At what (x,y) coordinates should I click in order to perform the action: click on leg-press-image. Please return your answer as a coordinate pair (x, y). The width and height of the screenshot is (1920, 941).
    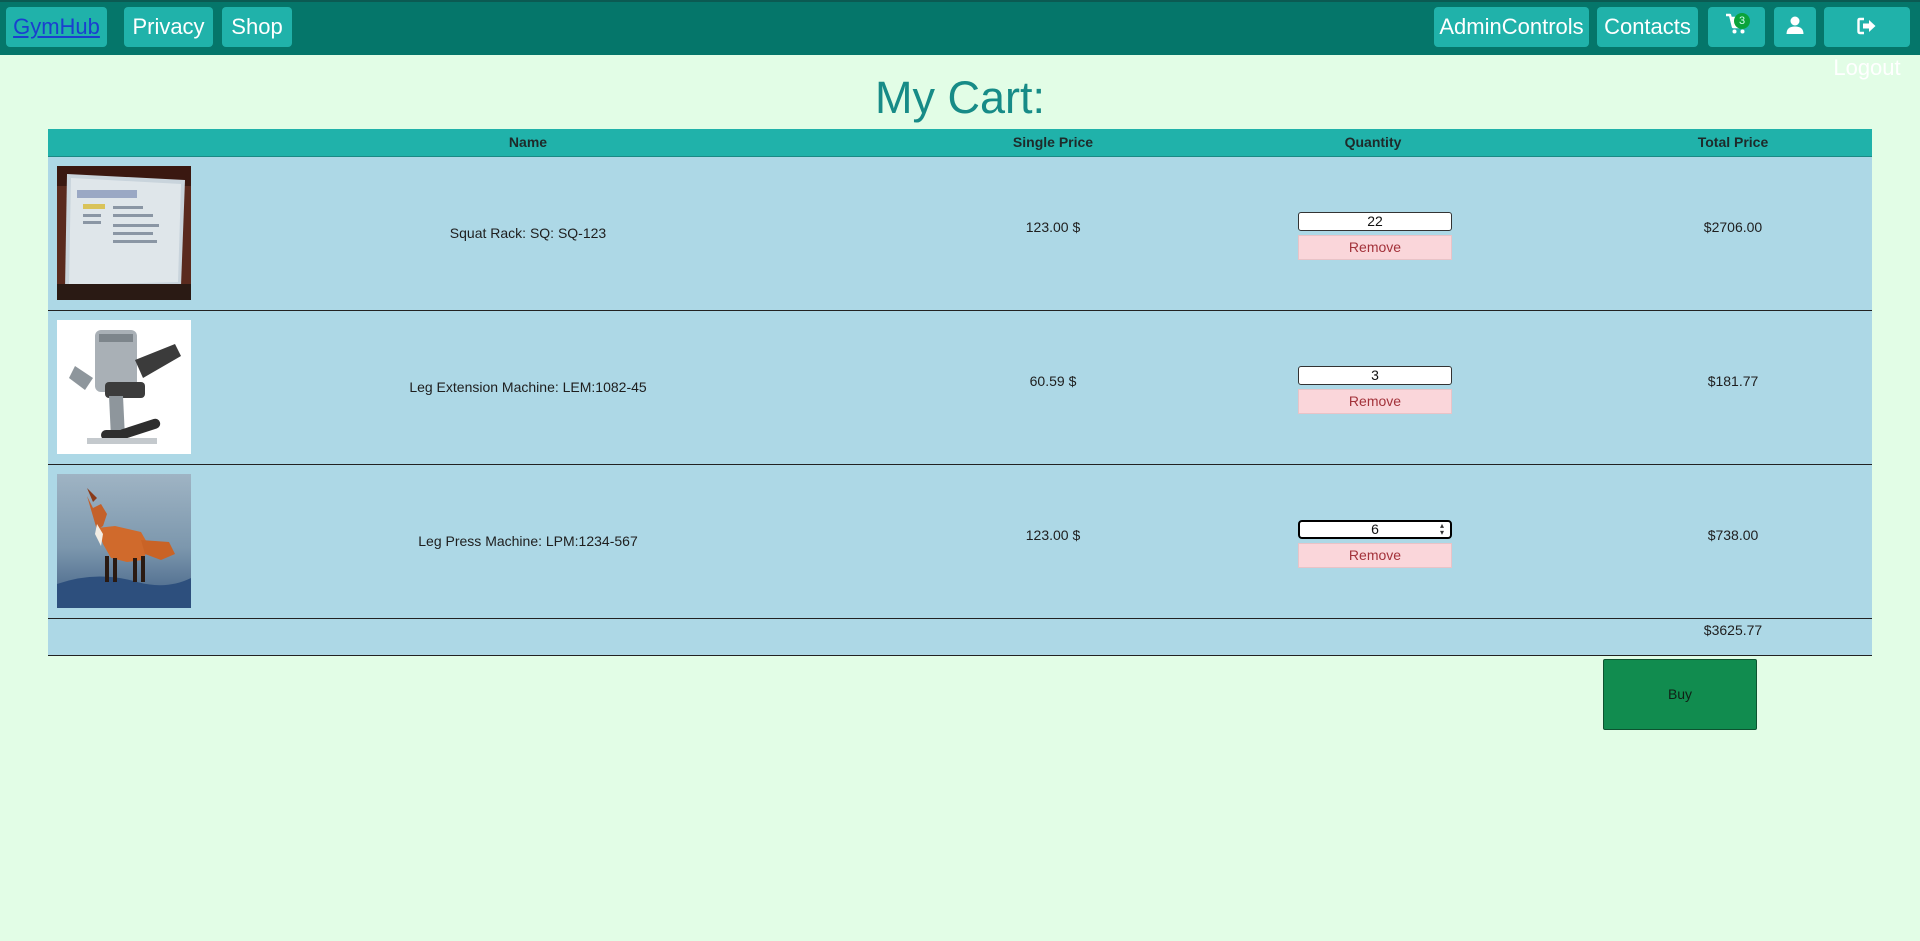
    Looking at the image, I should click on (124, 541).